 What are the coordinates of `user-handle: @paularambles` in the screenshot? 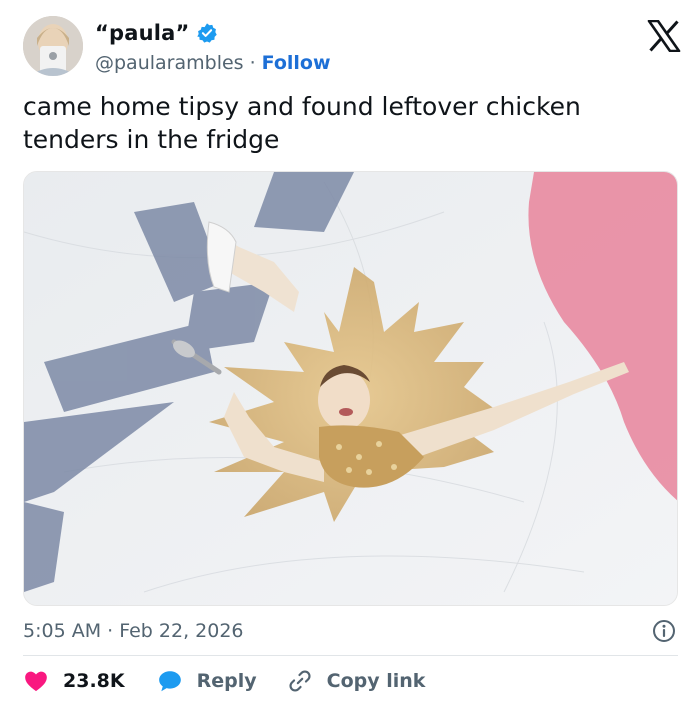 It's located at (169, 63).